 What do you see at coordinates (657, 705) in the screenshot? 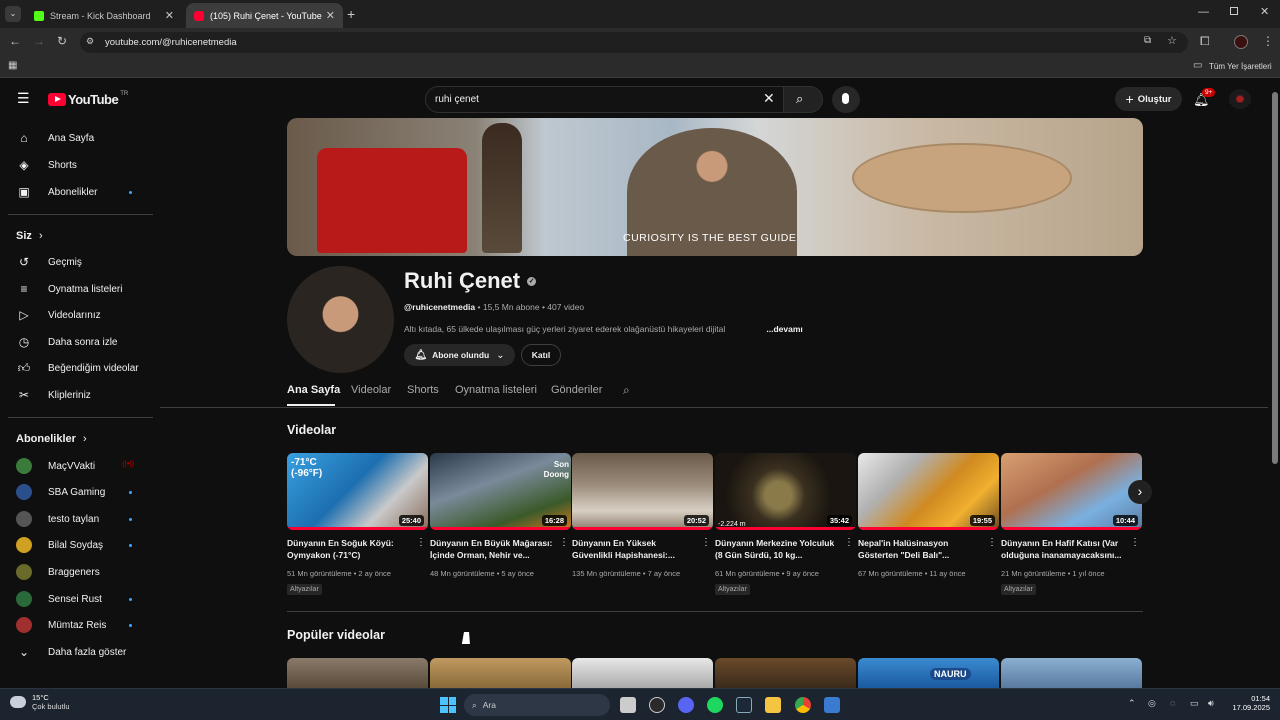
I see `obs-icon` at bounding box center [657, 705].